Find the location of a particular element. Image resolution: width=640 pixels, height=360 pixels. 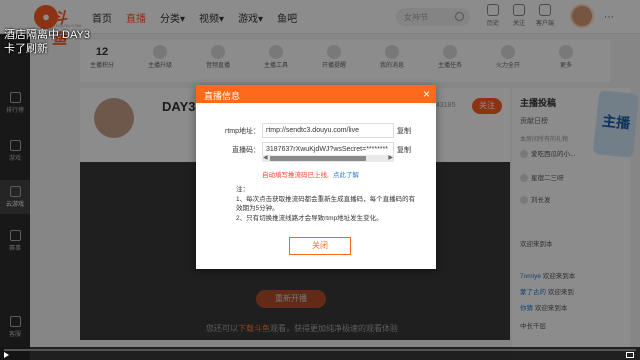

scroll-right-icon: ▶ is located at coordinates (390, 157).